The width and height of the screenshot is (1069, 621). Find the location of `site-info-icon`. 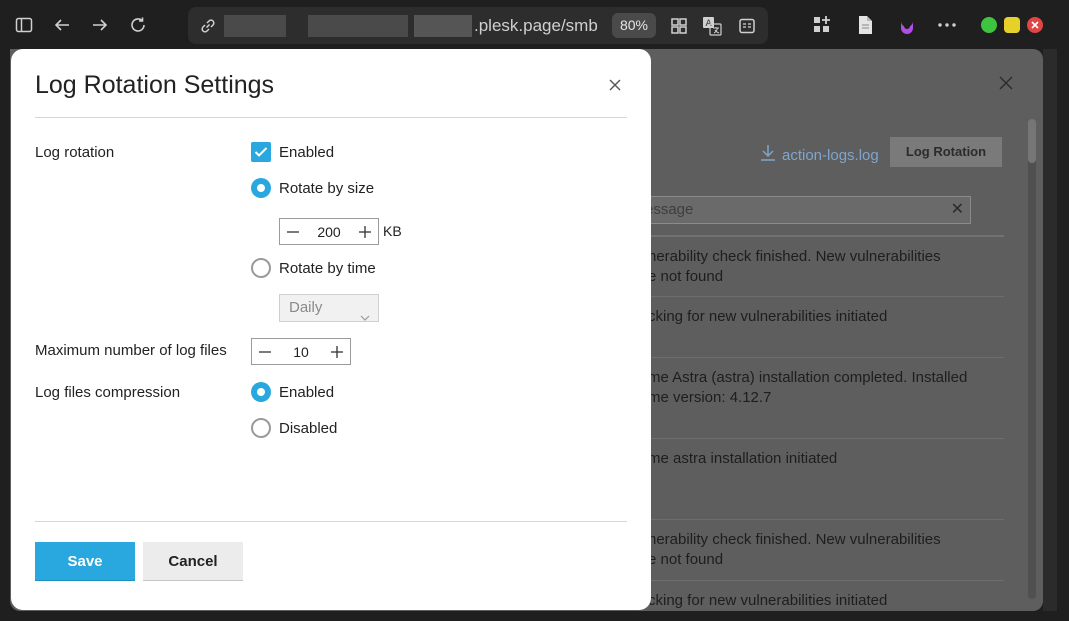

site-info-icon is located at coordinates (208, 26).